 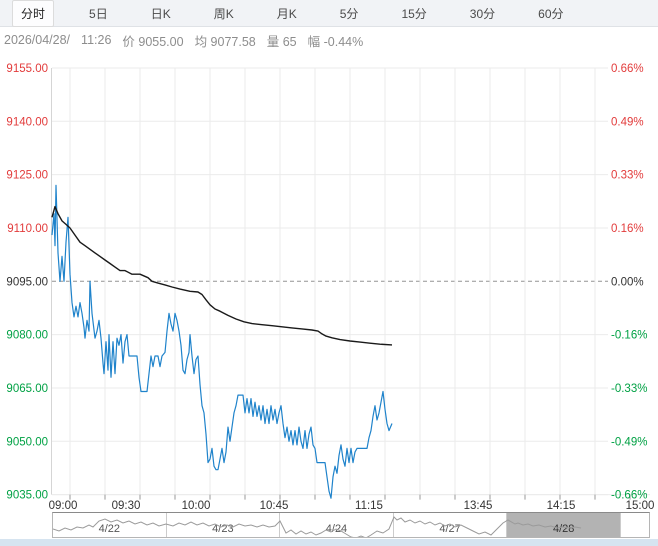 I want to click on y-axis-label-right: 0.66%, so click(x=627, y=69).